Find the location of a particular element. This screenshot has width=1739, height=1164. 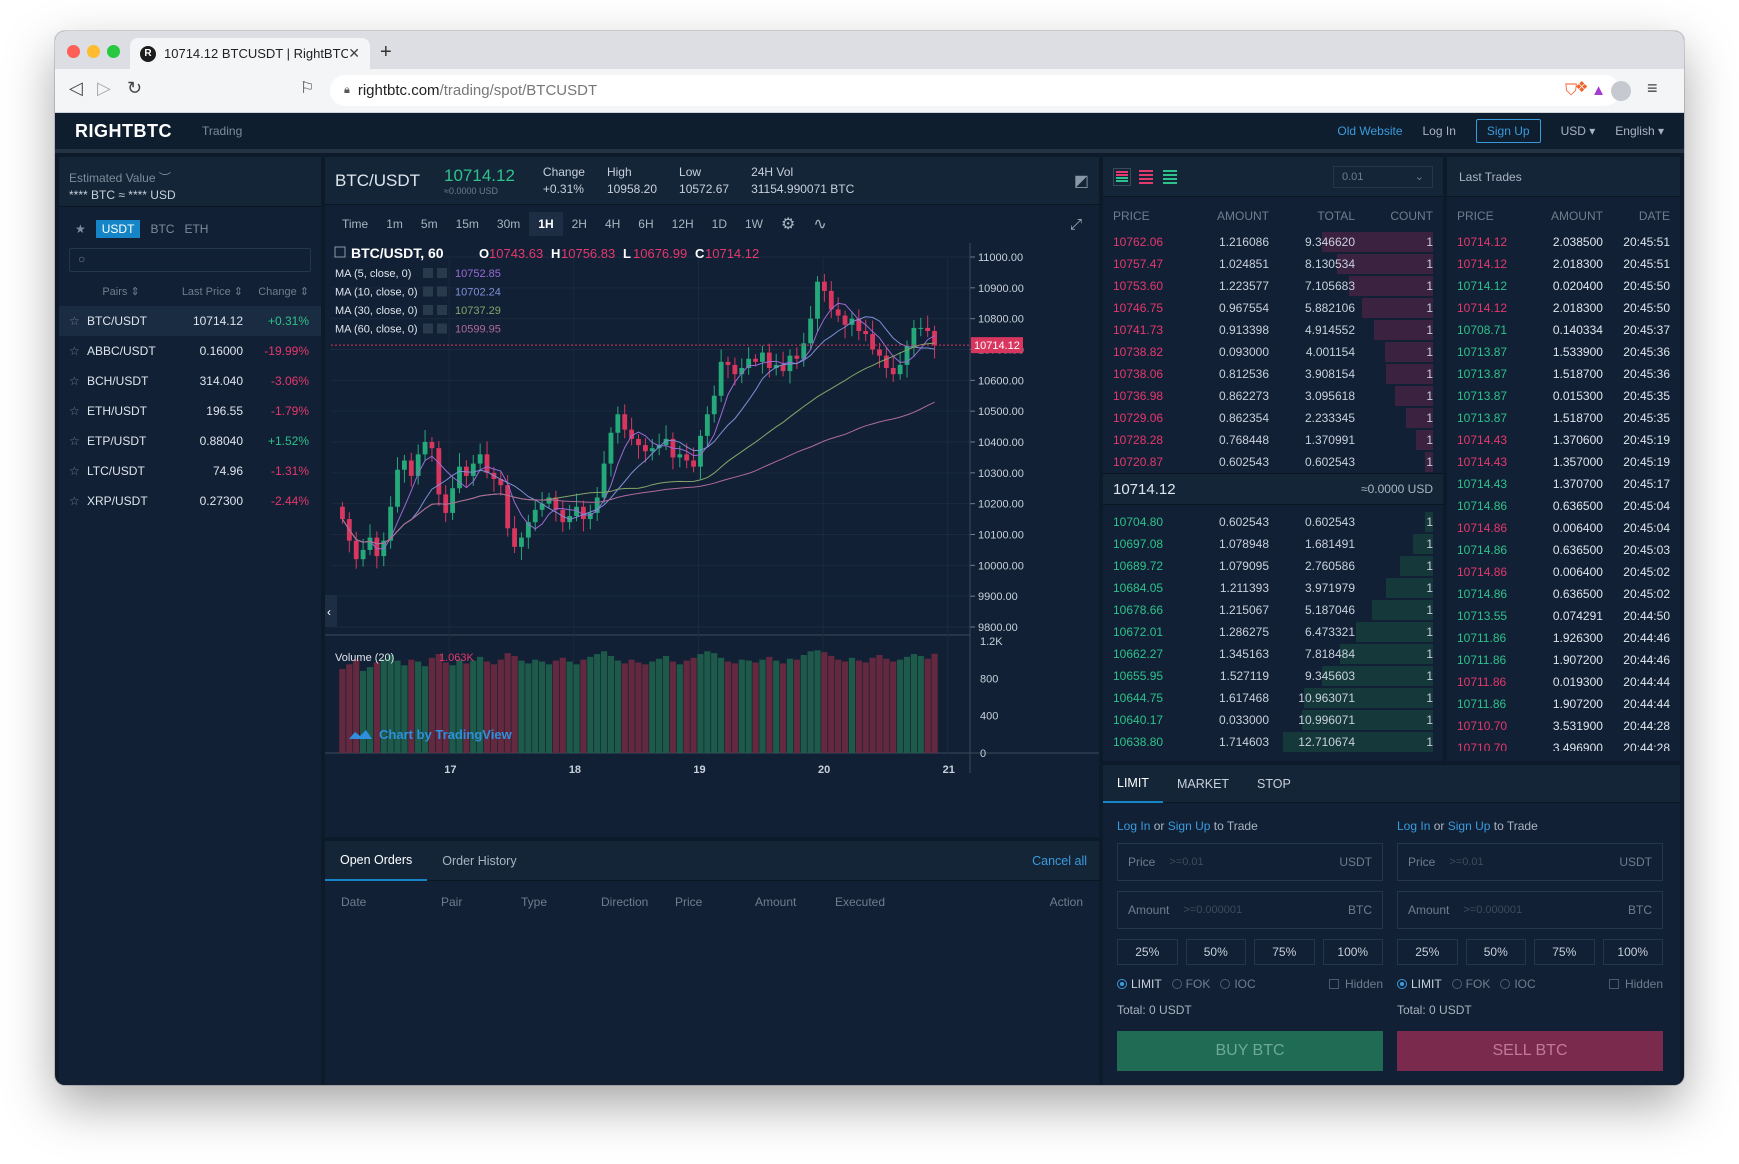

tab-eth: ETH is located at coordinates (196, 229).